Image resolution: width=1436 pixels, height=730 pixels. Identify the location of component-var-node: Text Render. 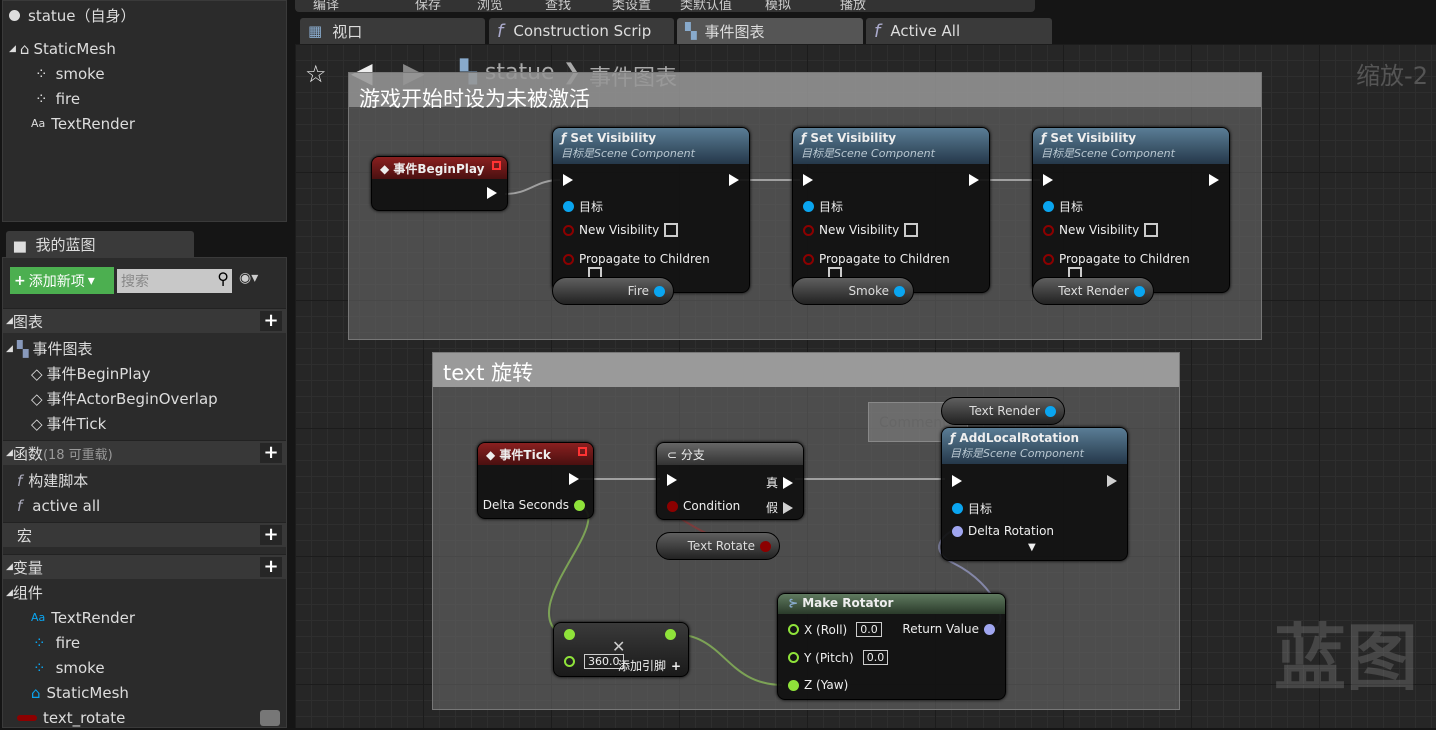
(1093, 291).